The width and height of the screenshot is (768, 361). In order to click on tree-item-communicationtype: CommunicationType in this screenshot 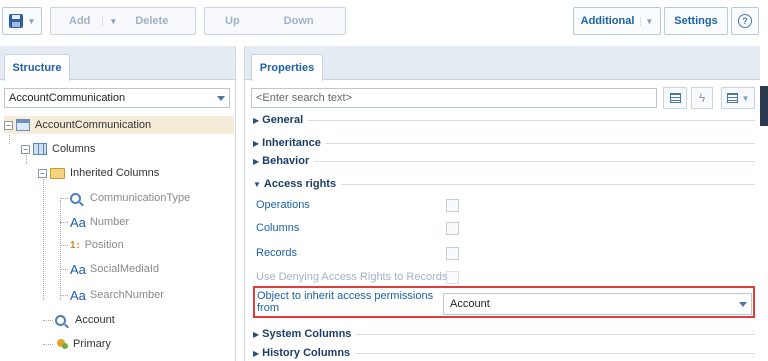, I will do `click(130, 198)`.